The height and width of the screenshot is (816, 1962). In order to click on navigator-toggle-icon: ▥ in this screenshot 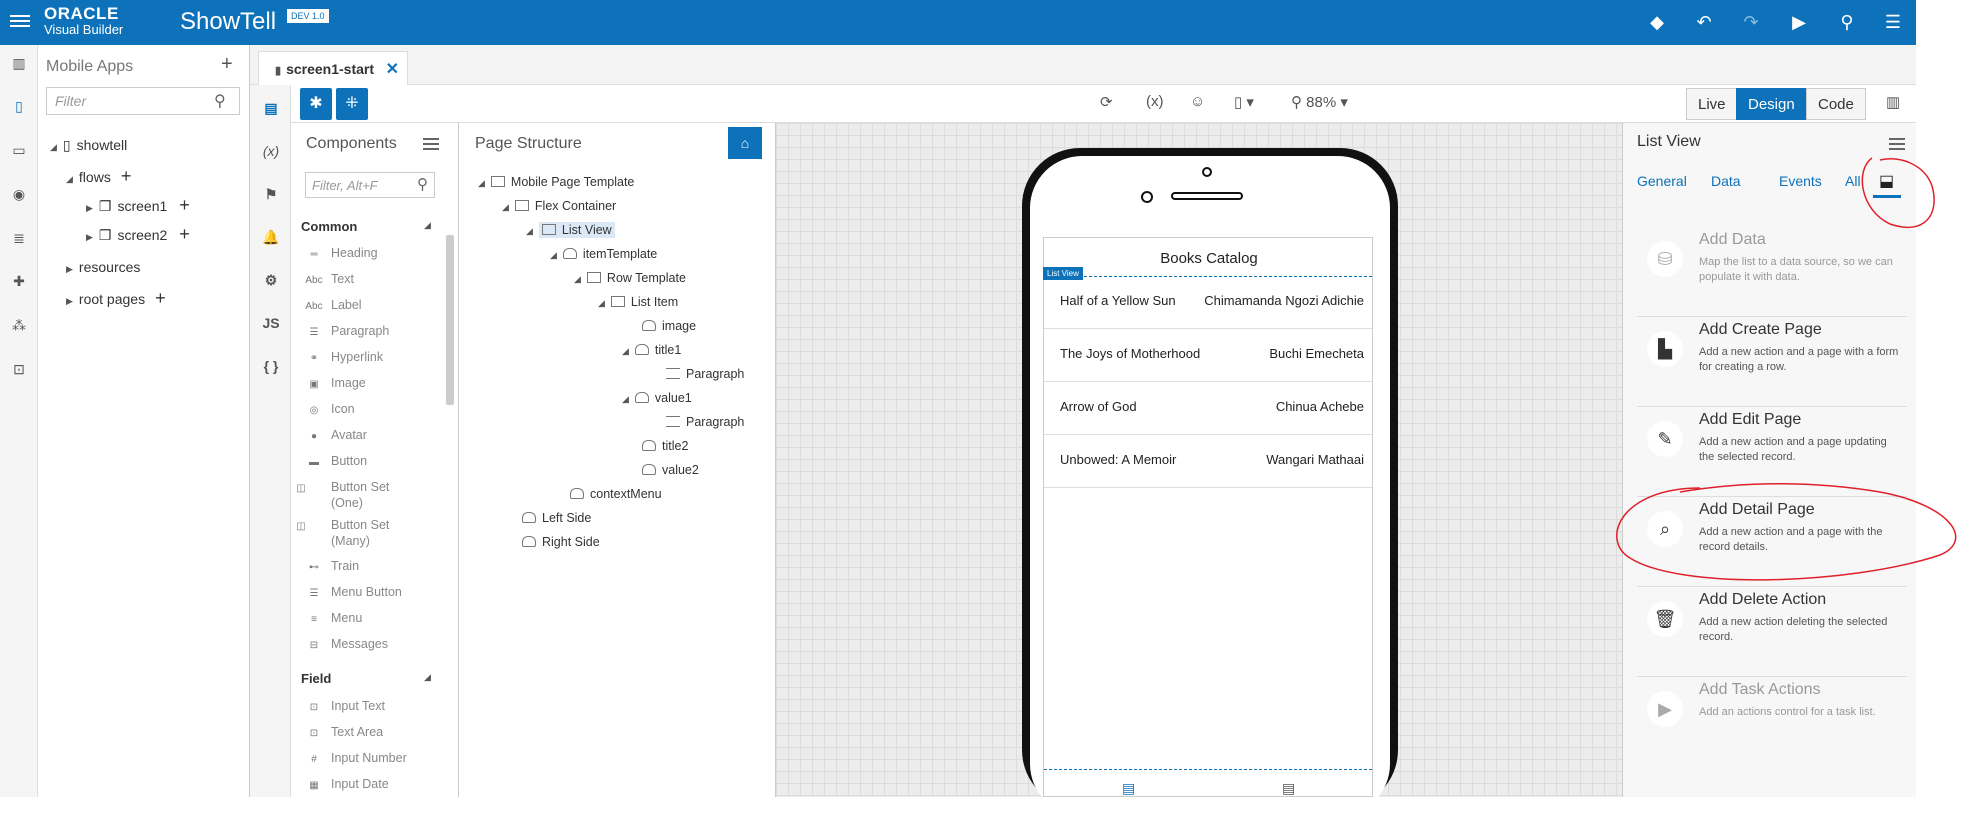, I will do `click(19, 63)`.